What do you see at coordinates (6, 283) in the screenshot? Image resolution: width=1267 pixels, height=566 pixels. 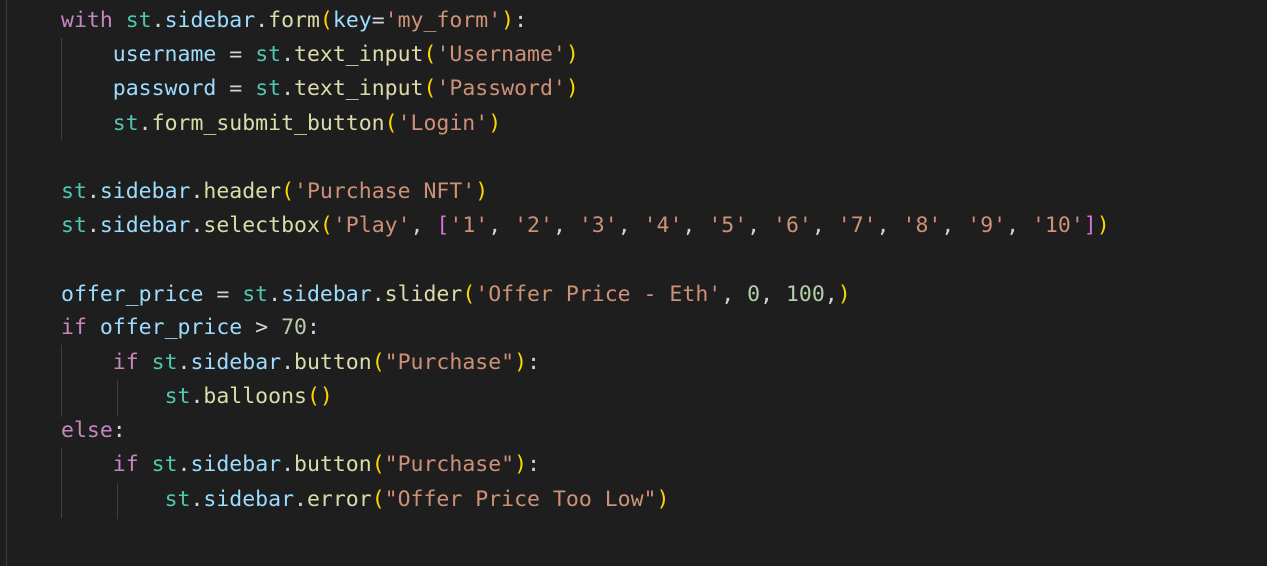 I see `editor-left-border` at bounding box center [6, 283].